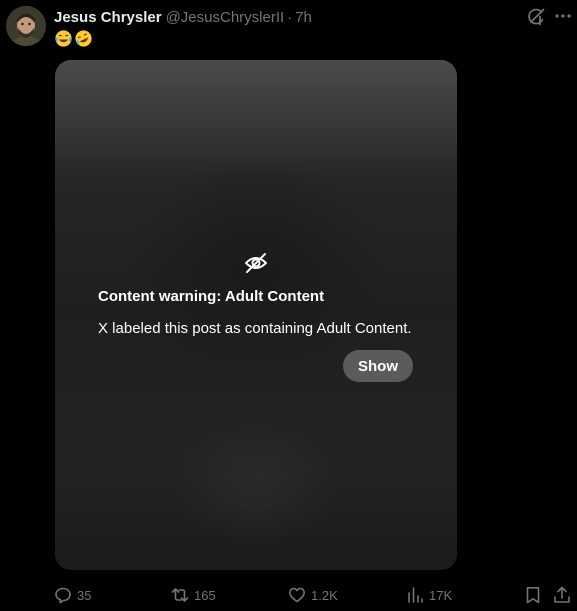  I want to click on analytics-icon, so click(415, 595).